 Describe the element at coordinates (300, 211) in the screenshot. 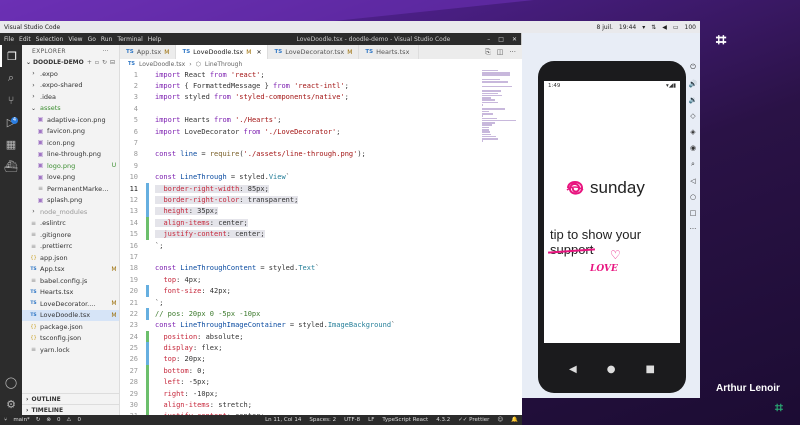

I see `code-line: 13 height: 35px;` at that location.